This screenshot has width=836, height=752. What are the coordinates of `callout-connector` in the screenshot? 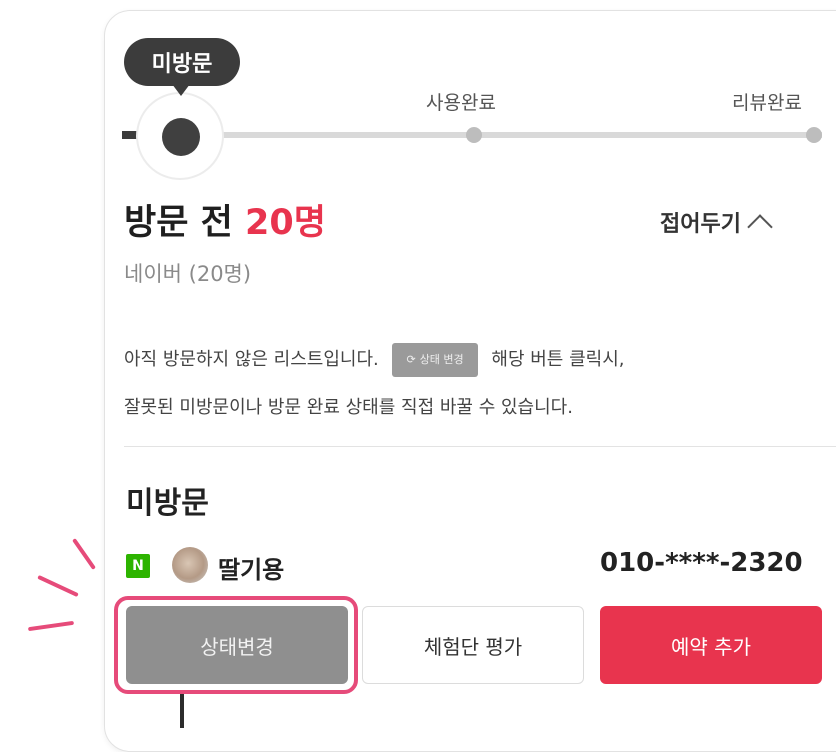 It's located at (182, 711).